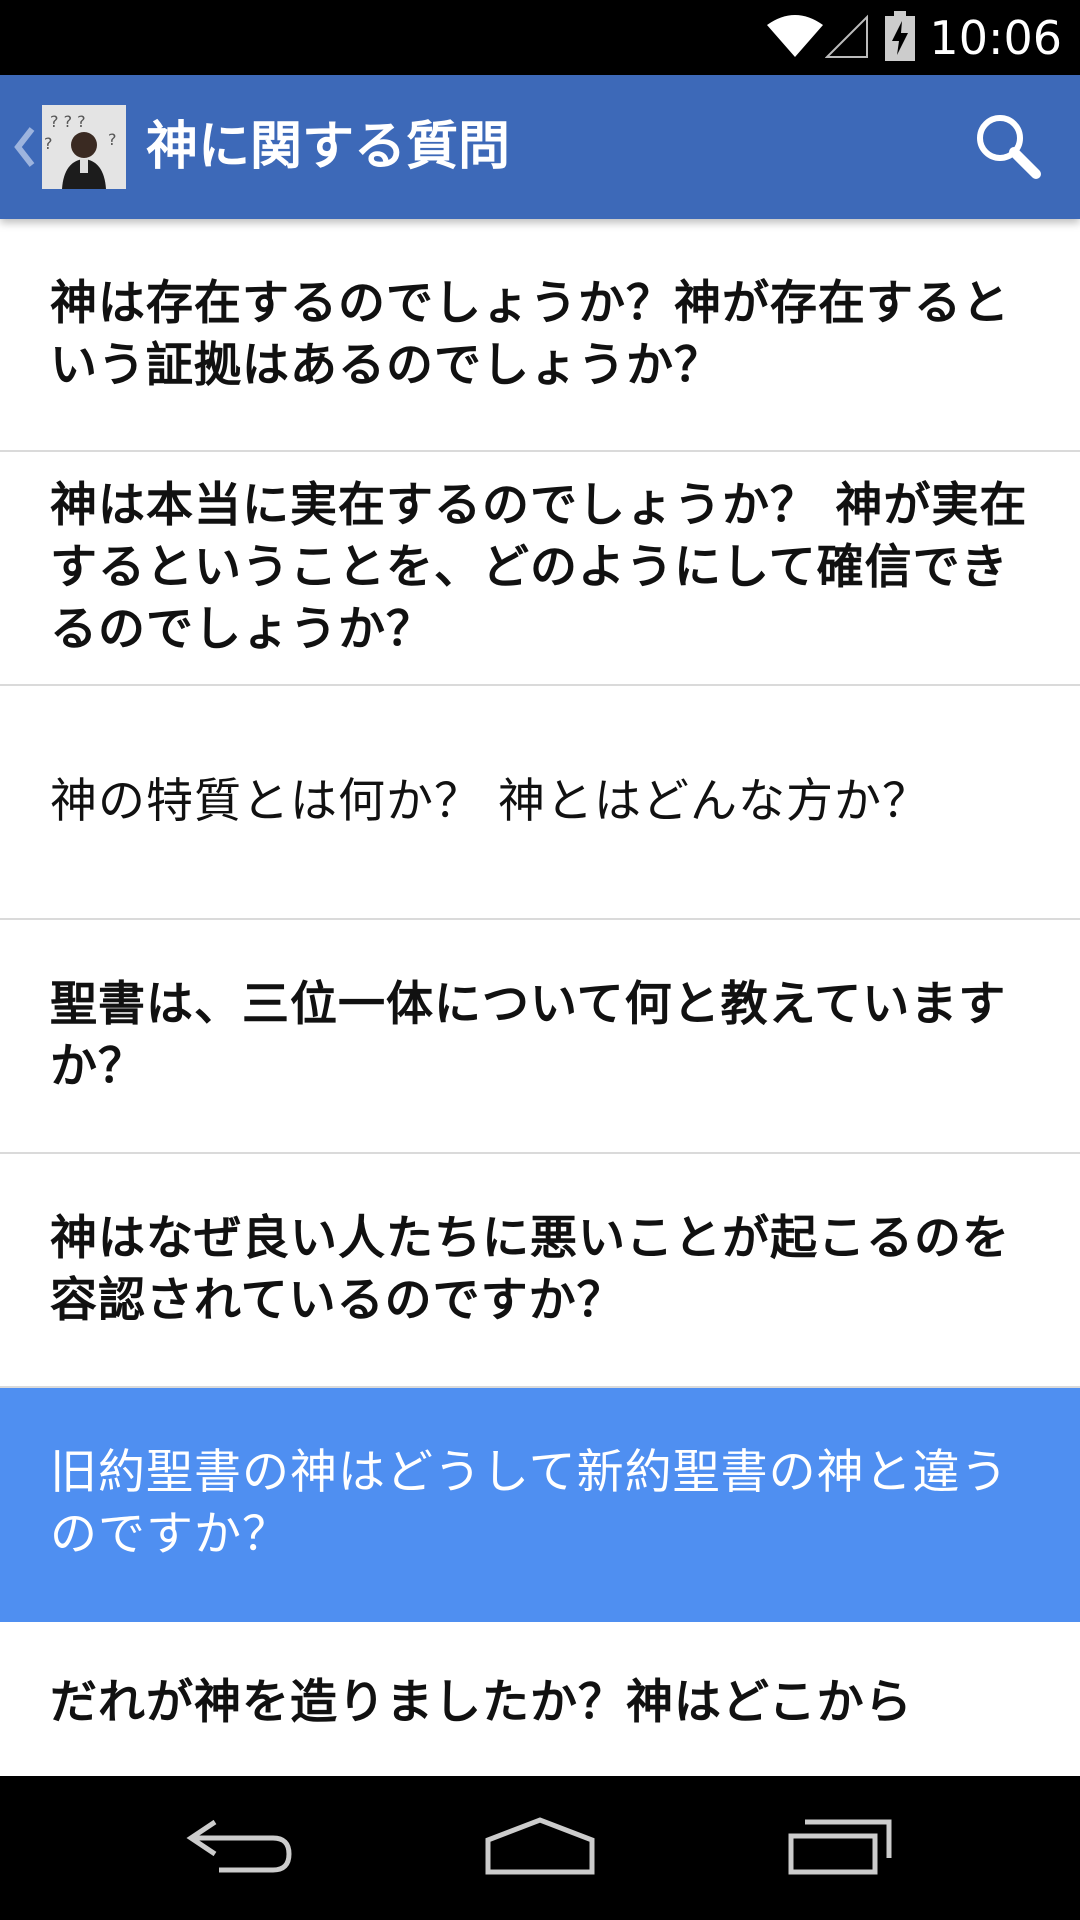  Describe the element at coordinates (847, 38) in the screenshot. I see `signal-icon` at that location.